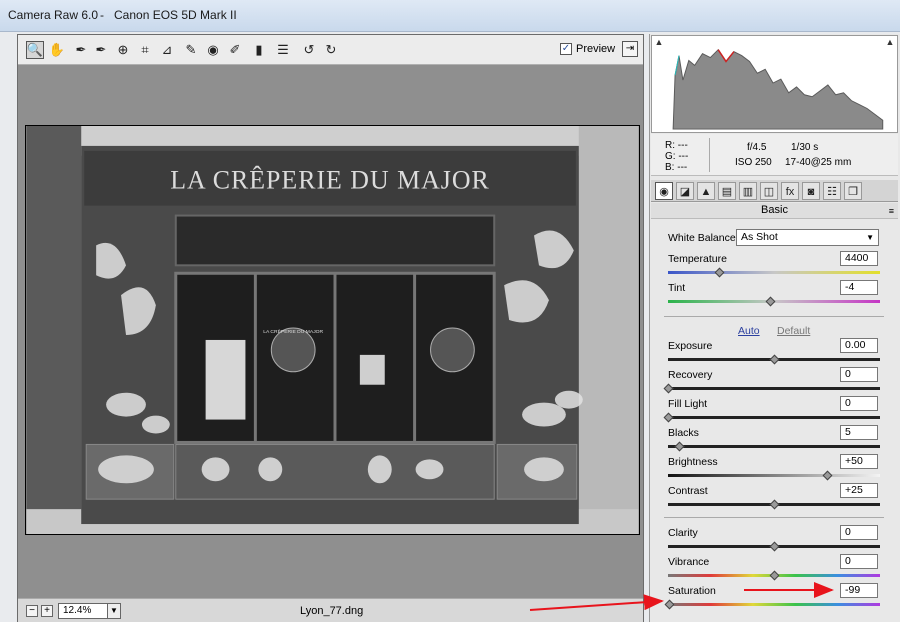  Describe the element at coordinates (853, 191) in the screenshot. I see `tab-snapshots-icon: ❐` at that location.